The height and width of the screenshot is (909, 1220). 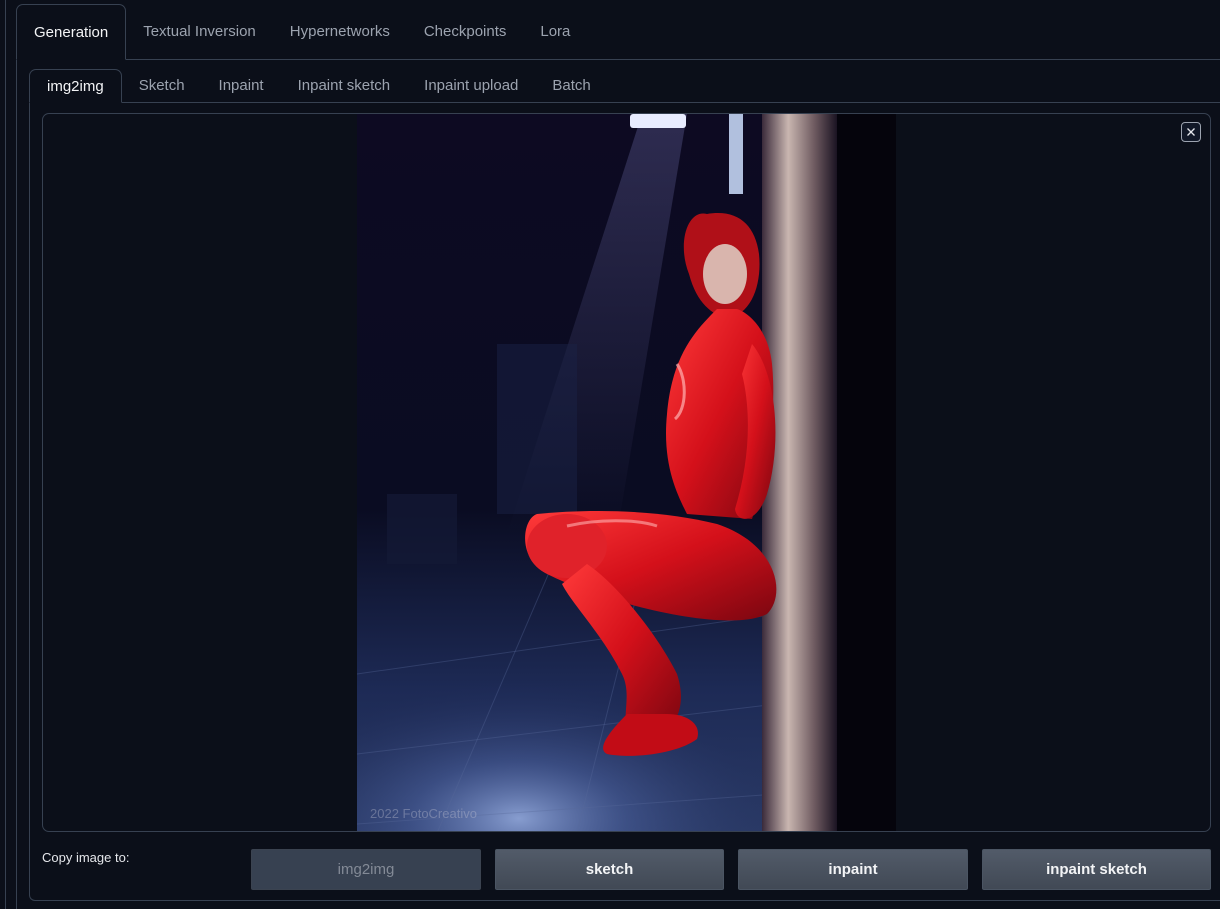 What do you see at coordinates (609, 869) in the screenshot?
I see `copy-to-sketch-button: sketch` at bounding box center [609, 869].